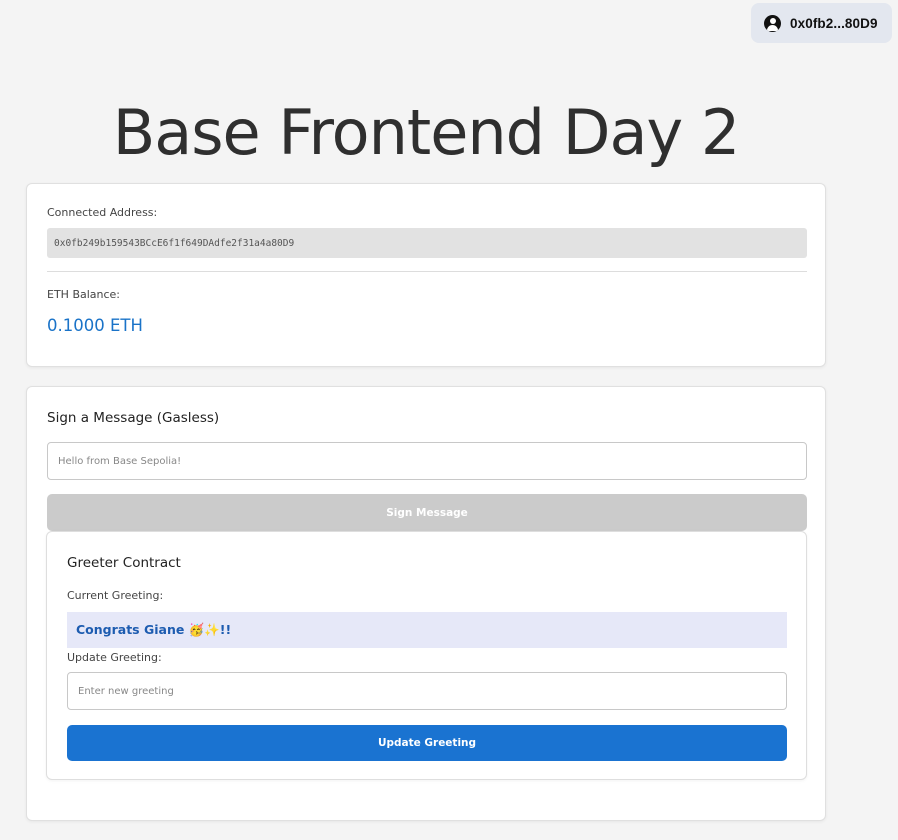  Describe the element at coordinates (427, 461) in the screenshot. I see `sign-message-input` at that location.